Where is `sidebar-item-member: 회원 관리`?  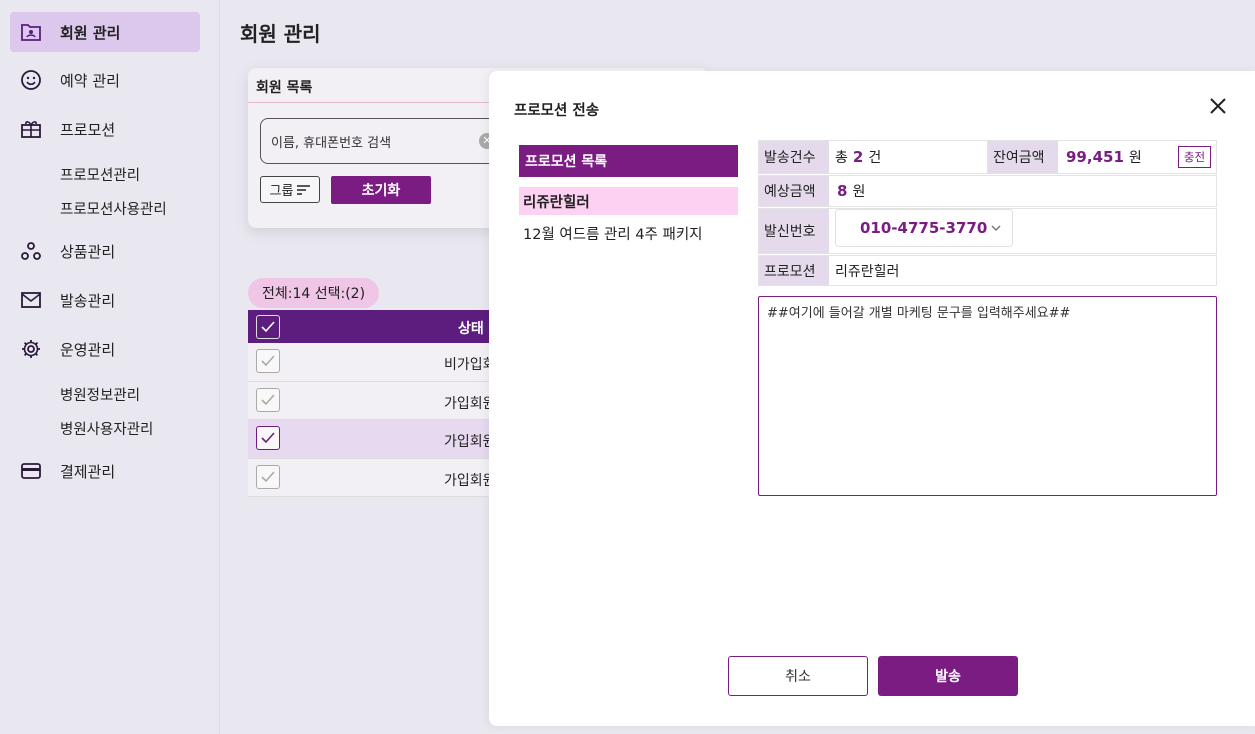
sidebar-item-member: 회원 관리 is located at coordinates (105, 32).